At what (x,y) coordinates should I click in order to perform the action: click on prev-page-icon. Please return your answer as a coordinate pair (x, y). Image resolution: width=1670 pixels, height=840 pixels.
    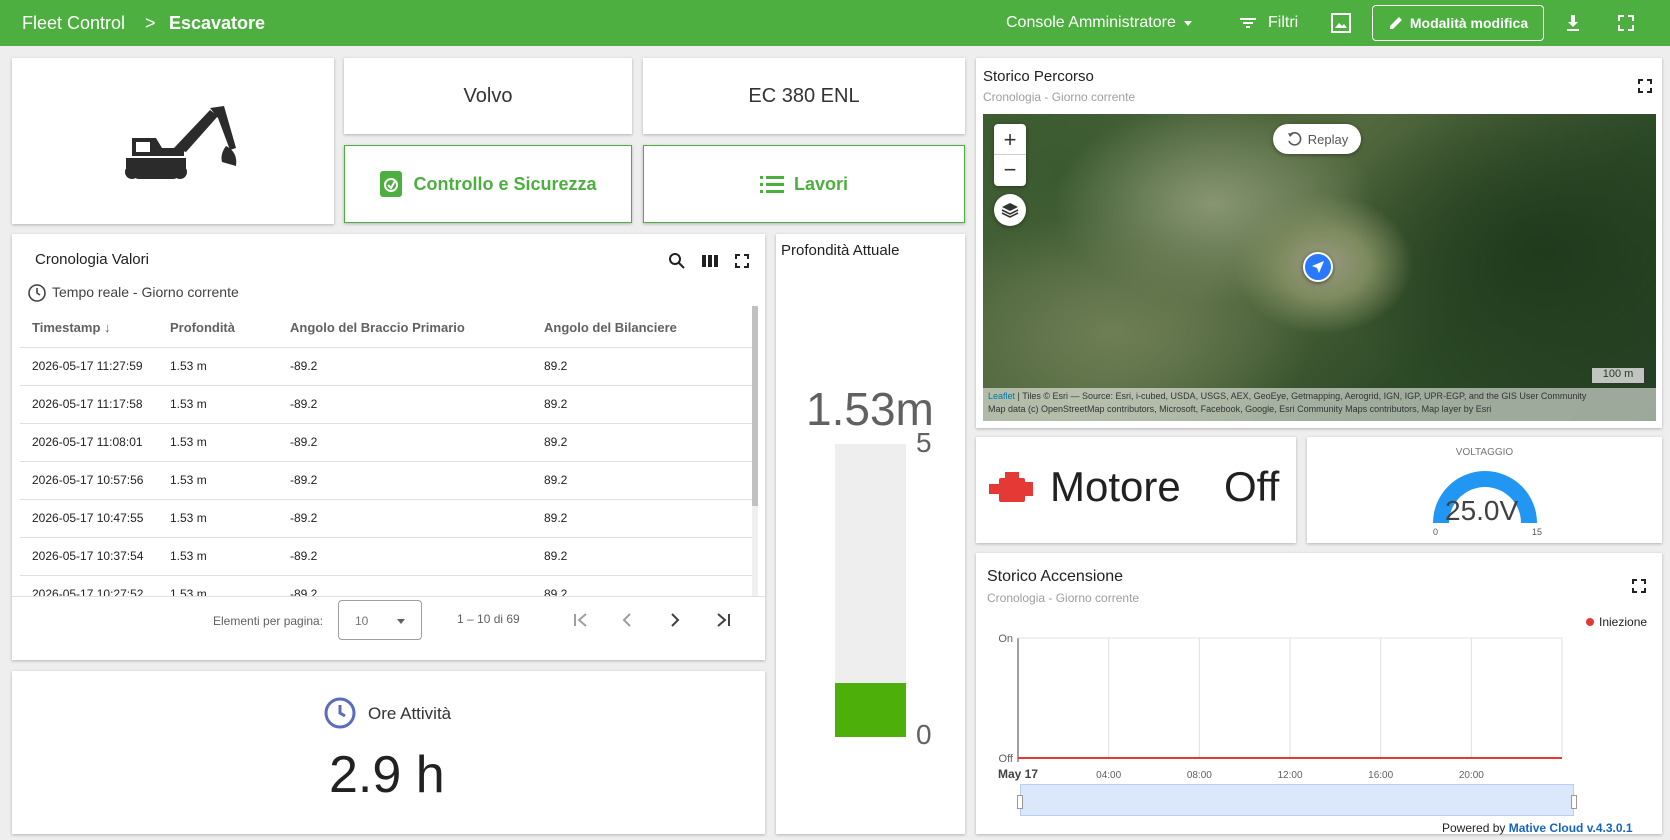
    Looking at the image, I should click on (627, 620).